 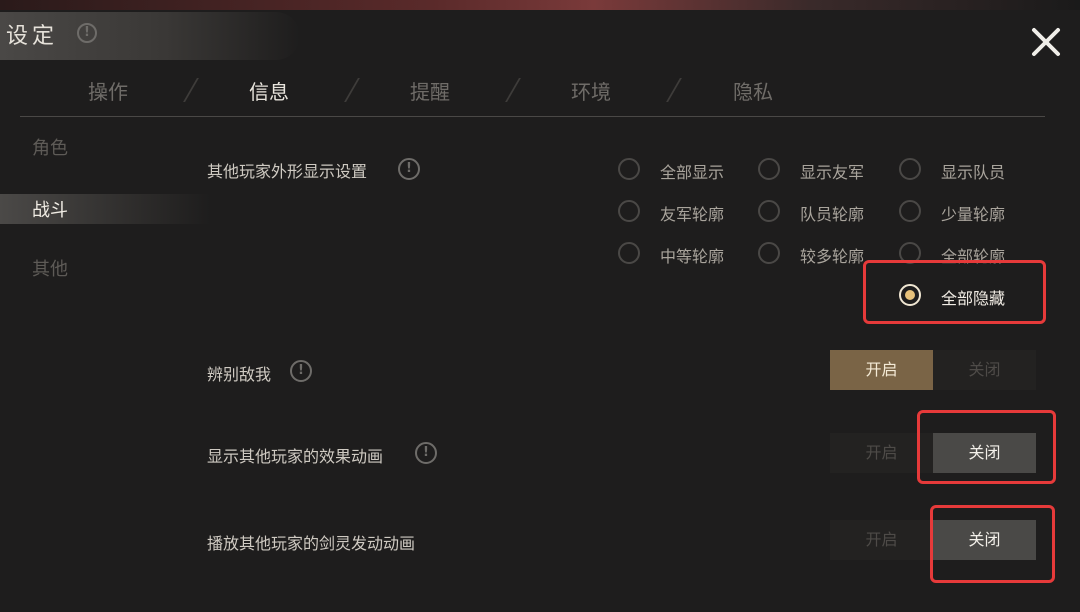 What do you see at coordinates (532, 94) in the screenshot?
I see `tab-bar: 操作 信息 提醒 环境 隐私` at bounding box center [532, 94].